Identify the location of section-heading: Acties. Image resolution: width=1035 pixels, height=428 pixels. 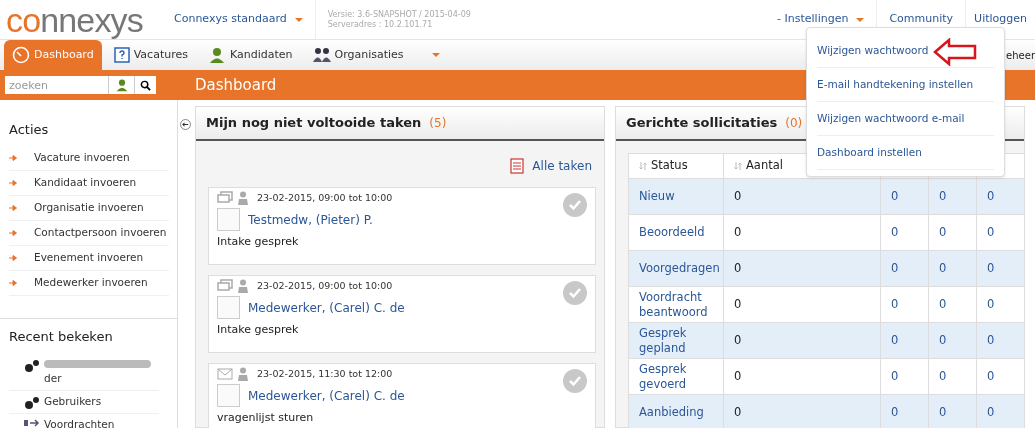
(29, 130).